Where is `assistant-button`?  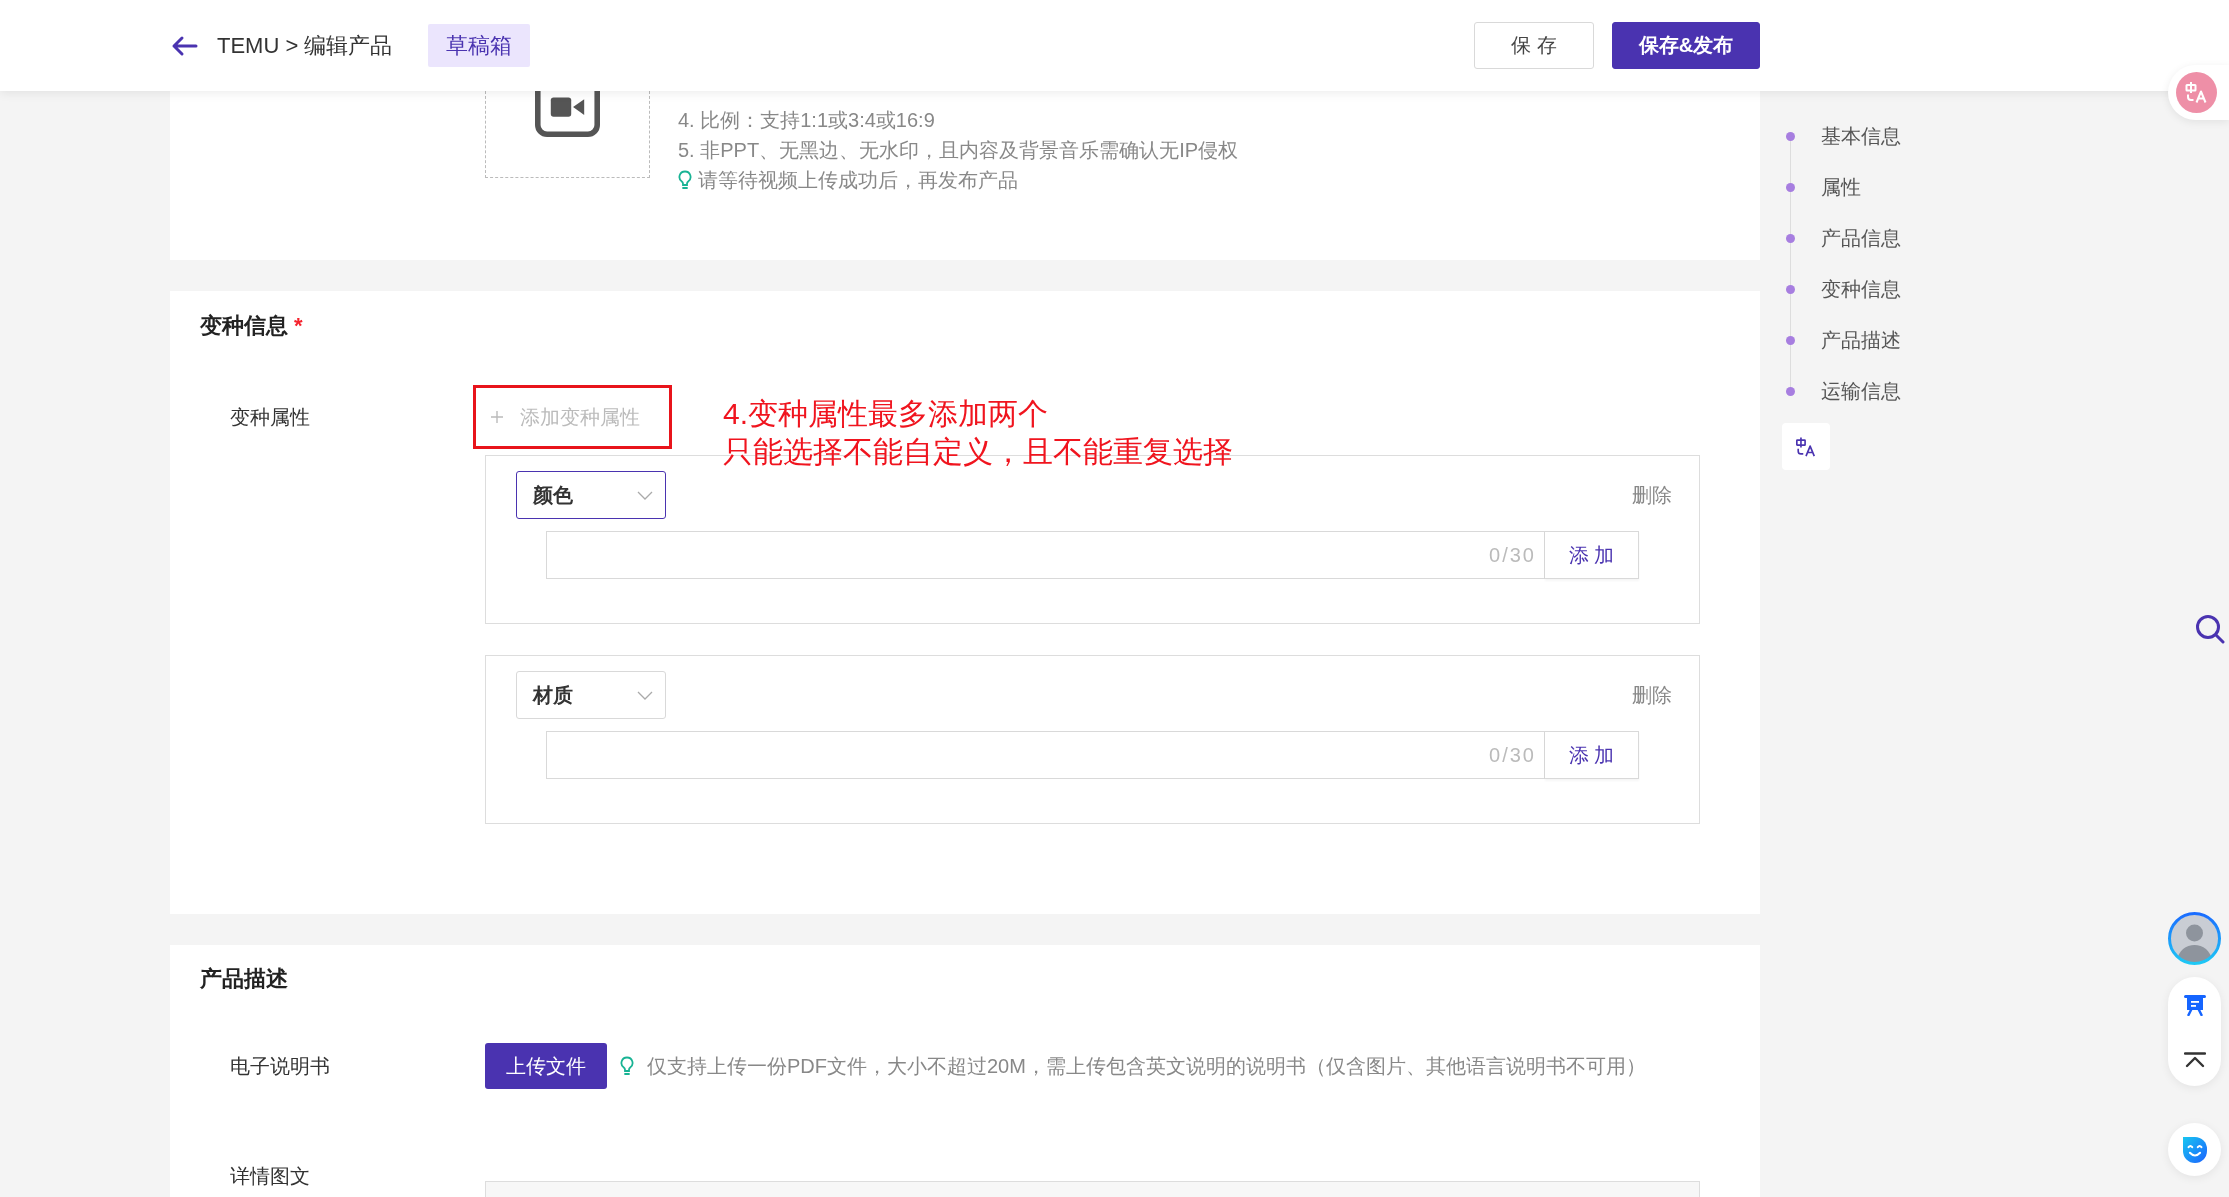
assistant-button is located at coordinates (2194, 1149).